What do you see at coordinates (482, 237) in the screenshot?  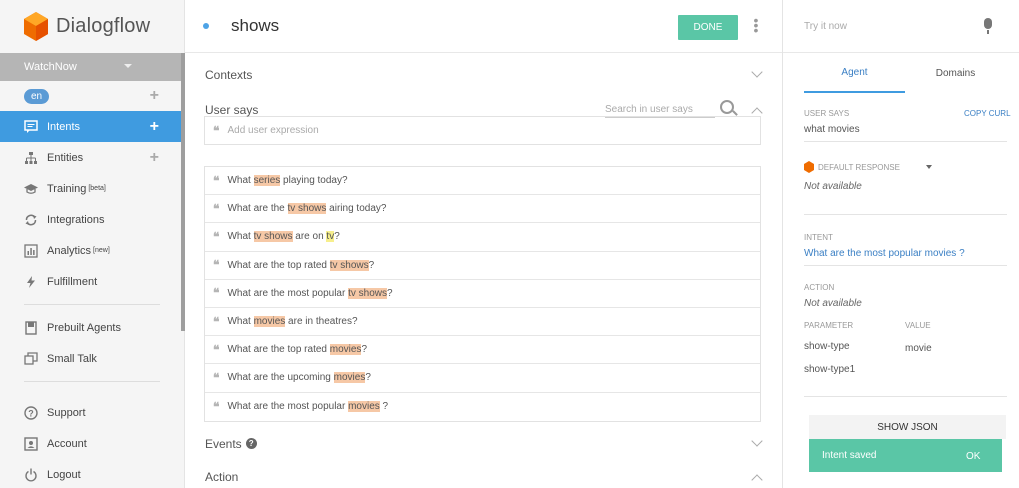 I see `user-expression-row: ❝ What tv shows are on tv?` at bounding box center [482, 237].